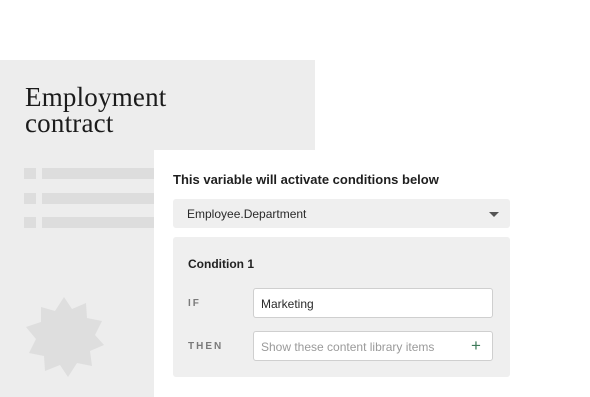  Describe the element at coordinates (247, 214) in the screenshot. I see `variable-select-value: Employee.Department` at that location.